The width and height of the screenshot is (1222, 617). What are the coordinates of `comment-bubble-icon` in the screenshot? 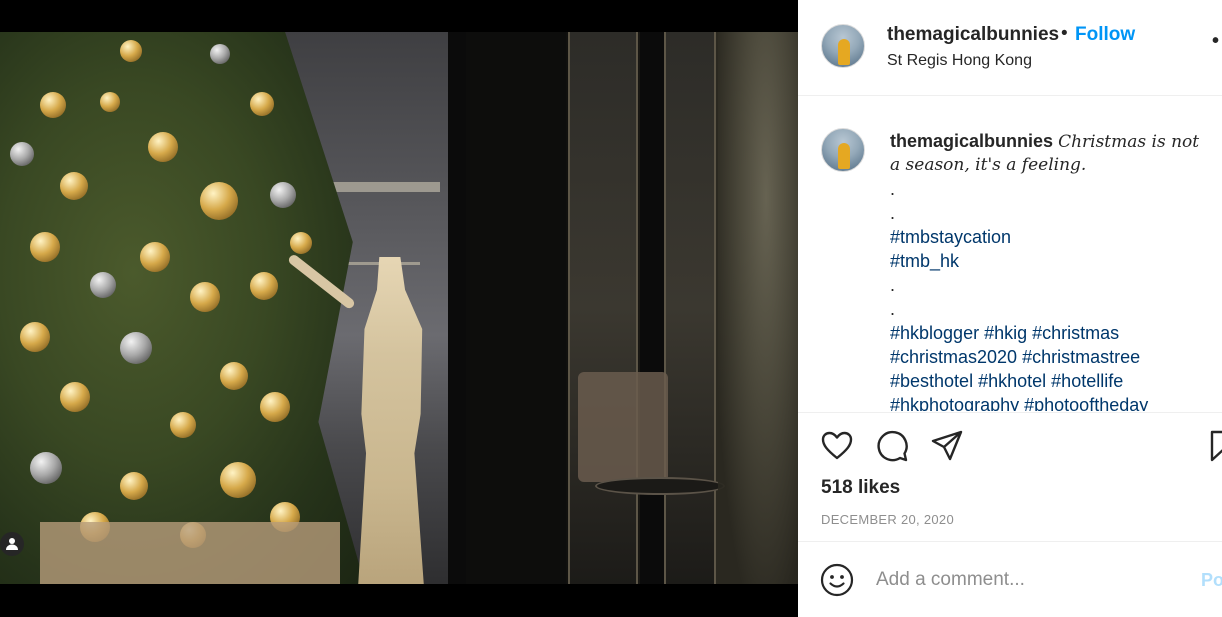 It's located at (892, 446).